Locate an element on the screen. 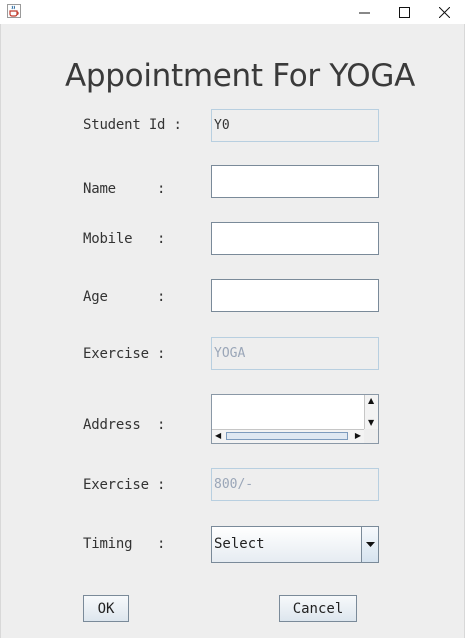 The width and height of the screenshot is (465, 638). address-vertical-scrollbar: ▲ ▼ is located at coordinates (371, 412).